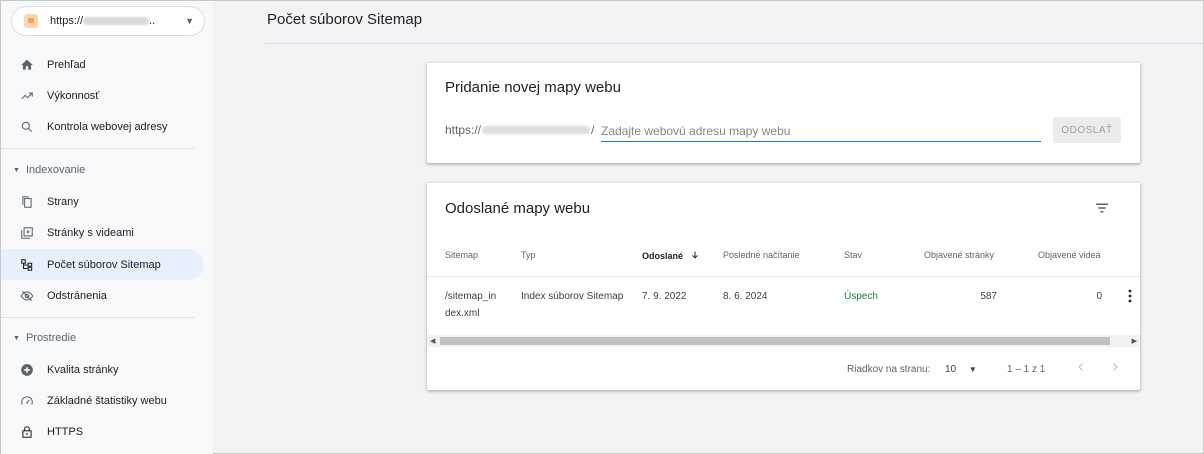 This screenshot has width=1204, height=454. I want to click on nav-item-sitemaps: Počet súborov Sitemap, so click(102, 264).